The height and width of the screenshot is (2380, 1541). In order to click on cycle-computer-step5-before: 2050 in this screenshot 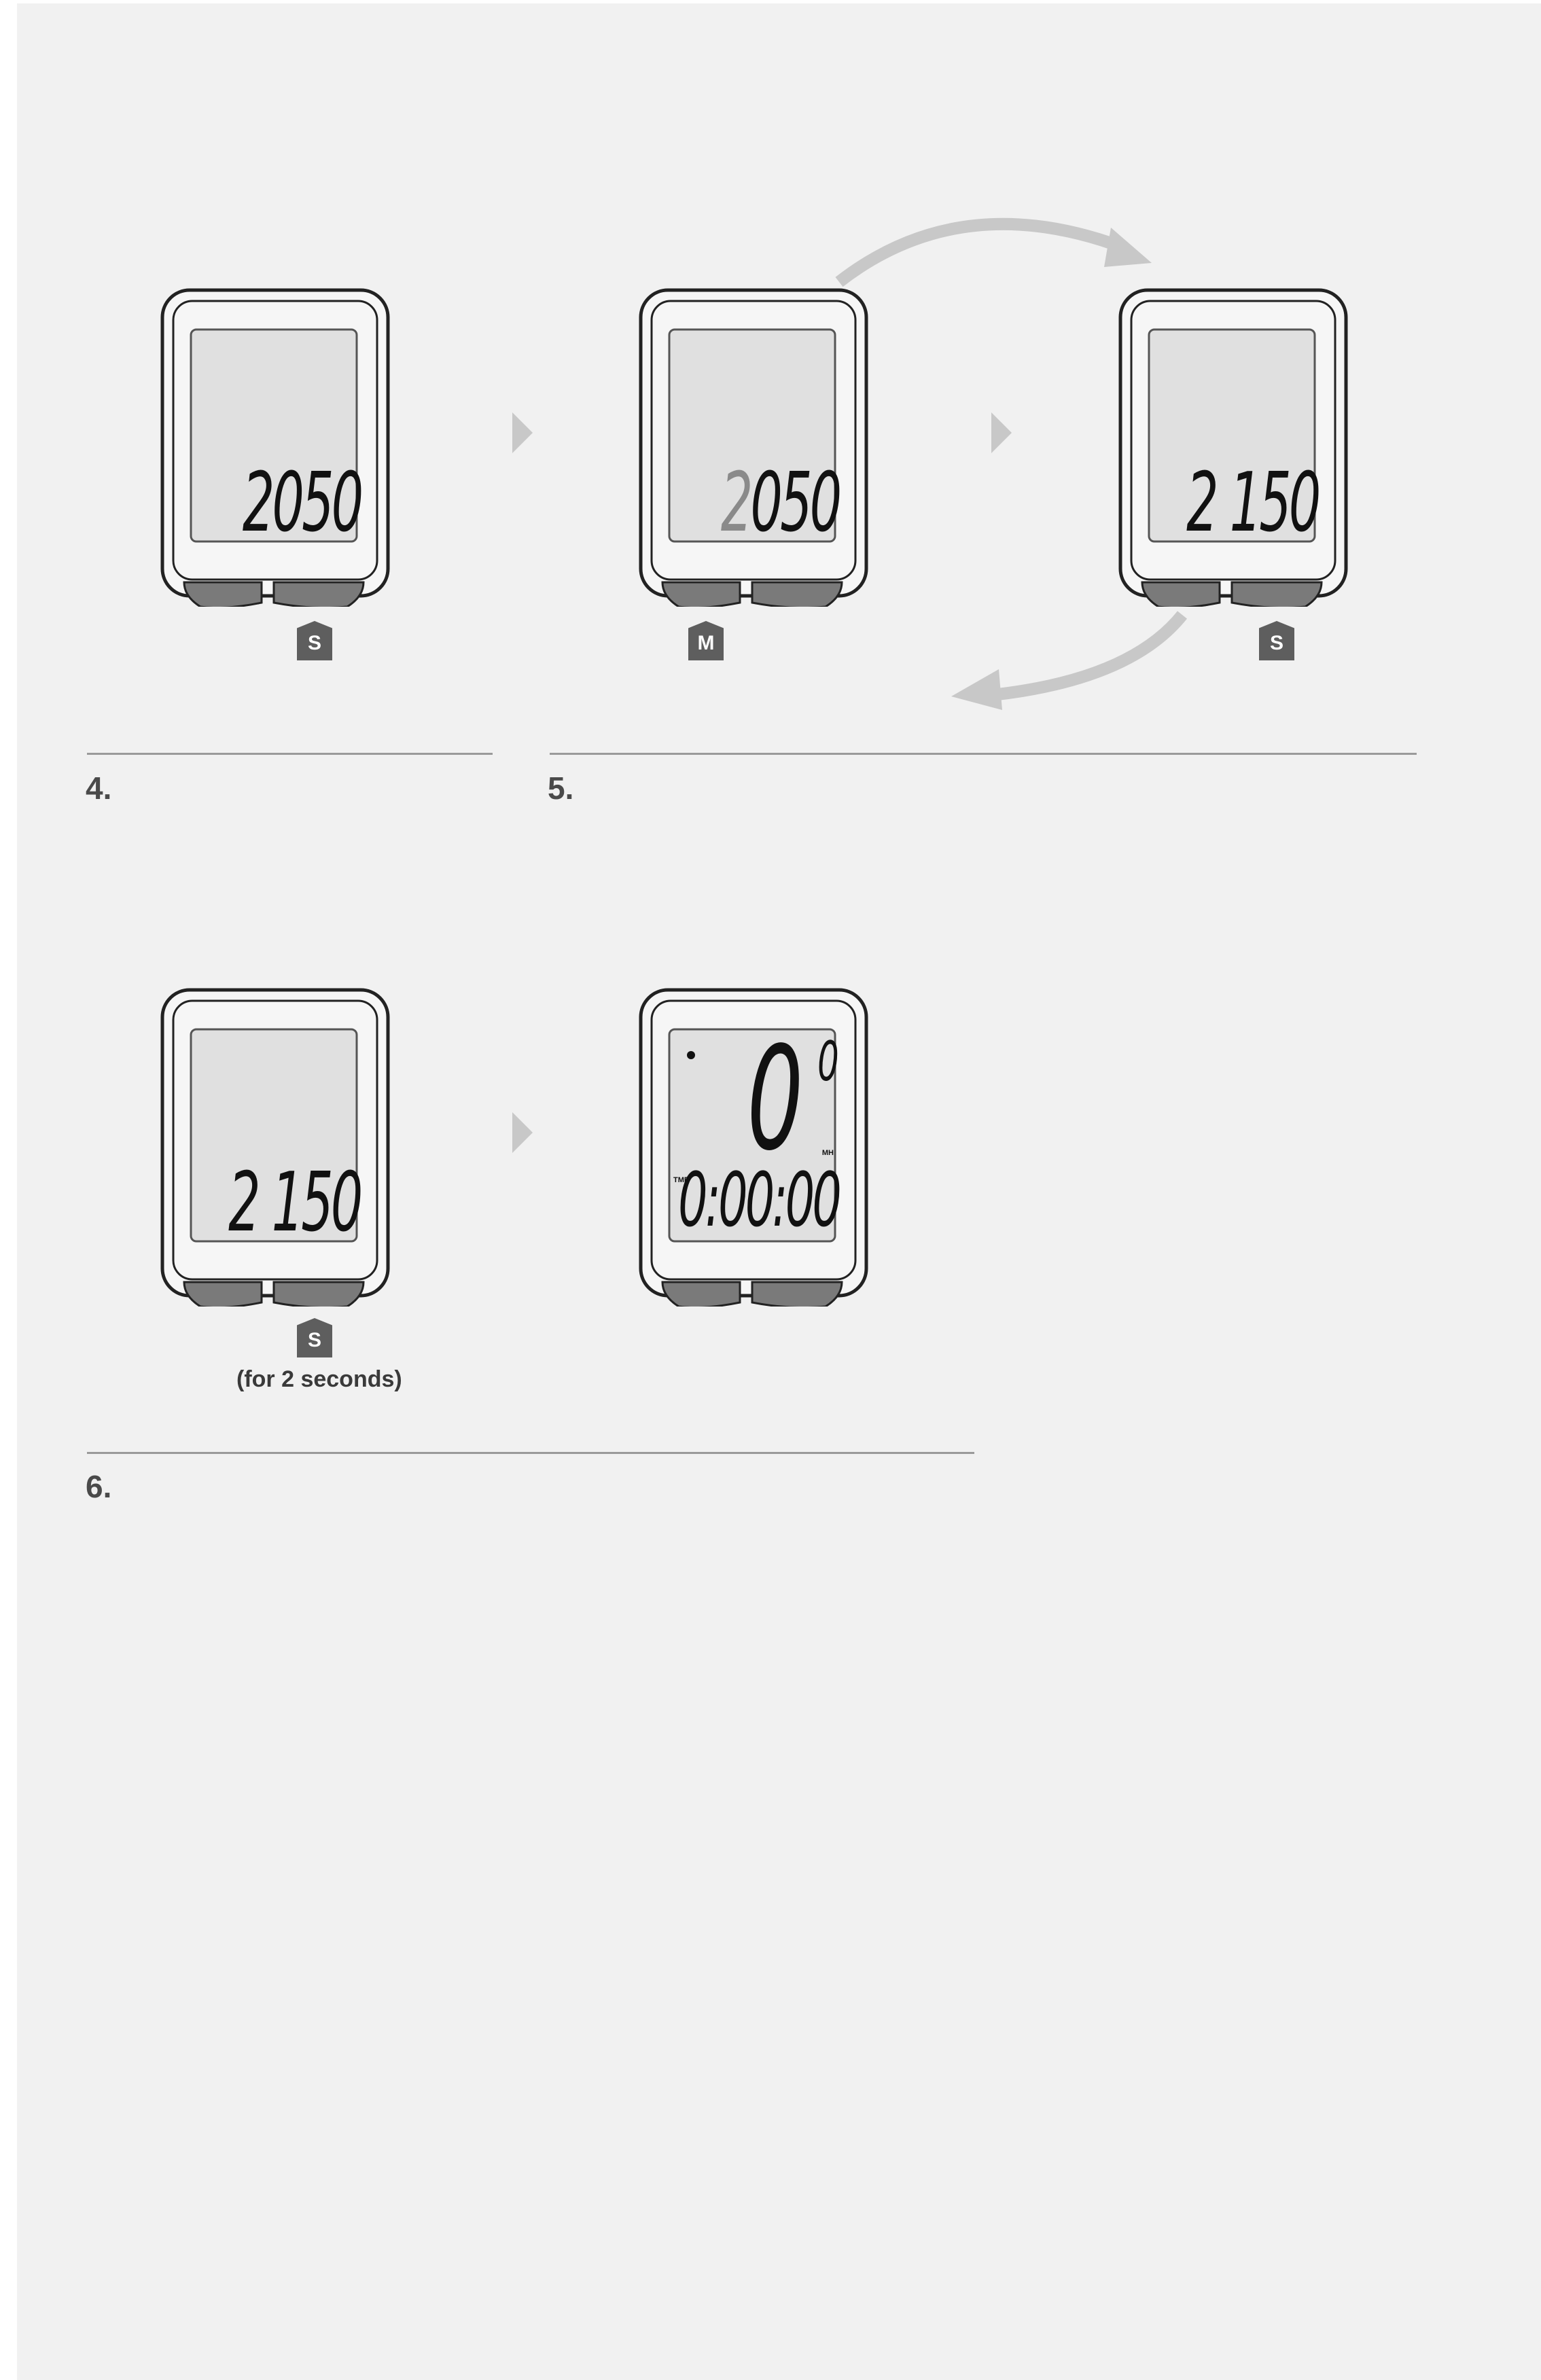, I will do `click(753, 447)`.